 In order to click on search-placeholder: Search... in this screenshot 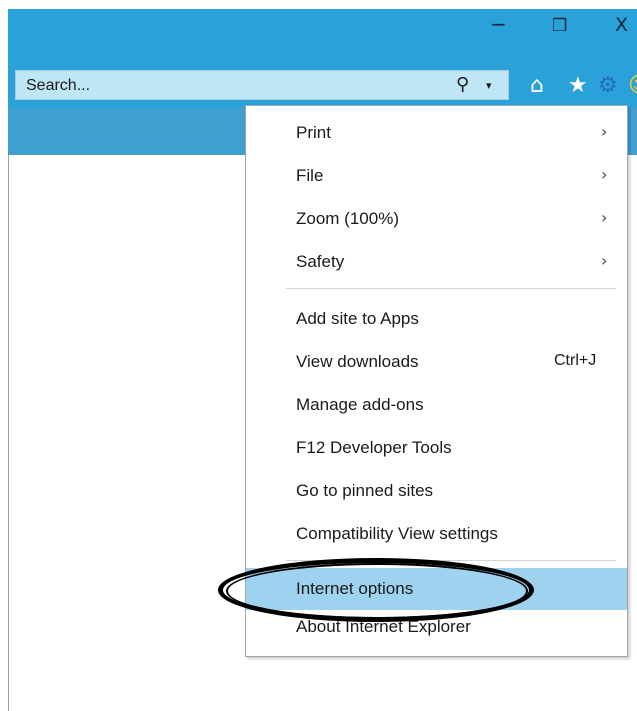, I will do `click(58, 85)`.